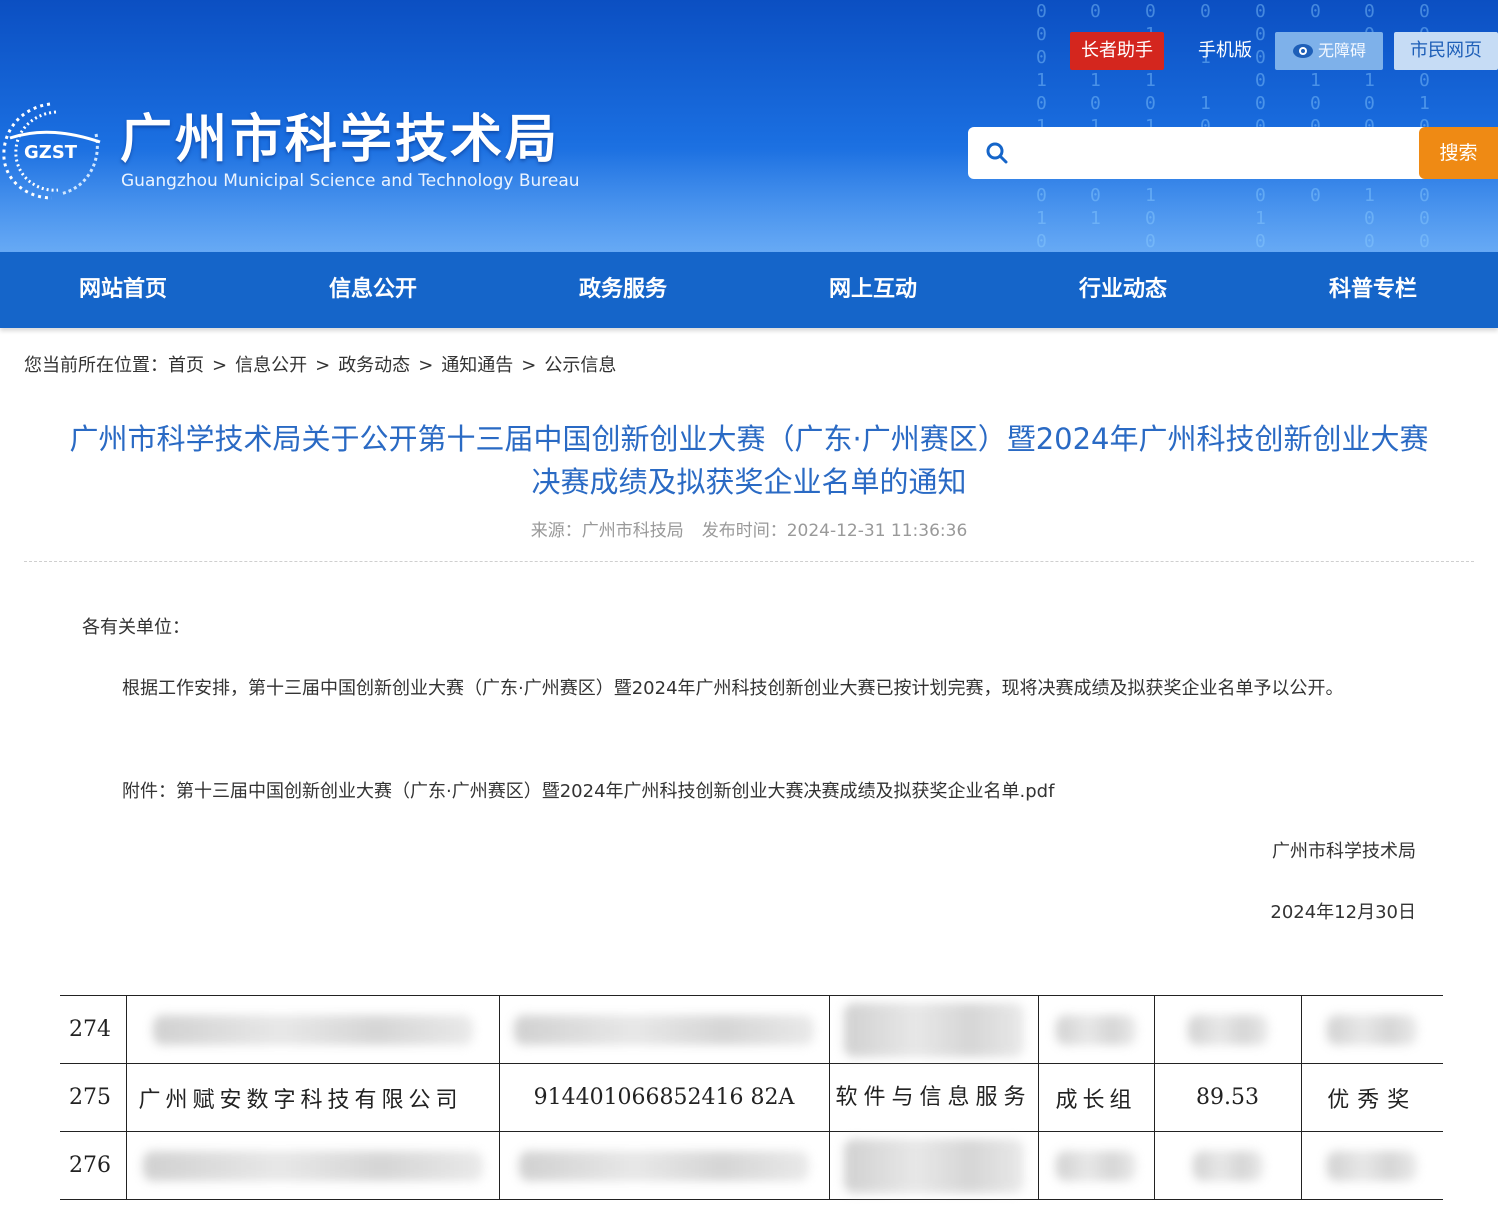 The image size is (1498, 1232). Describe the element at coordinates (1343, 912) in the screenshot. I see `signature-date: 2024年12月30日` at that location.